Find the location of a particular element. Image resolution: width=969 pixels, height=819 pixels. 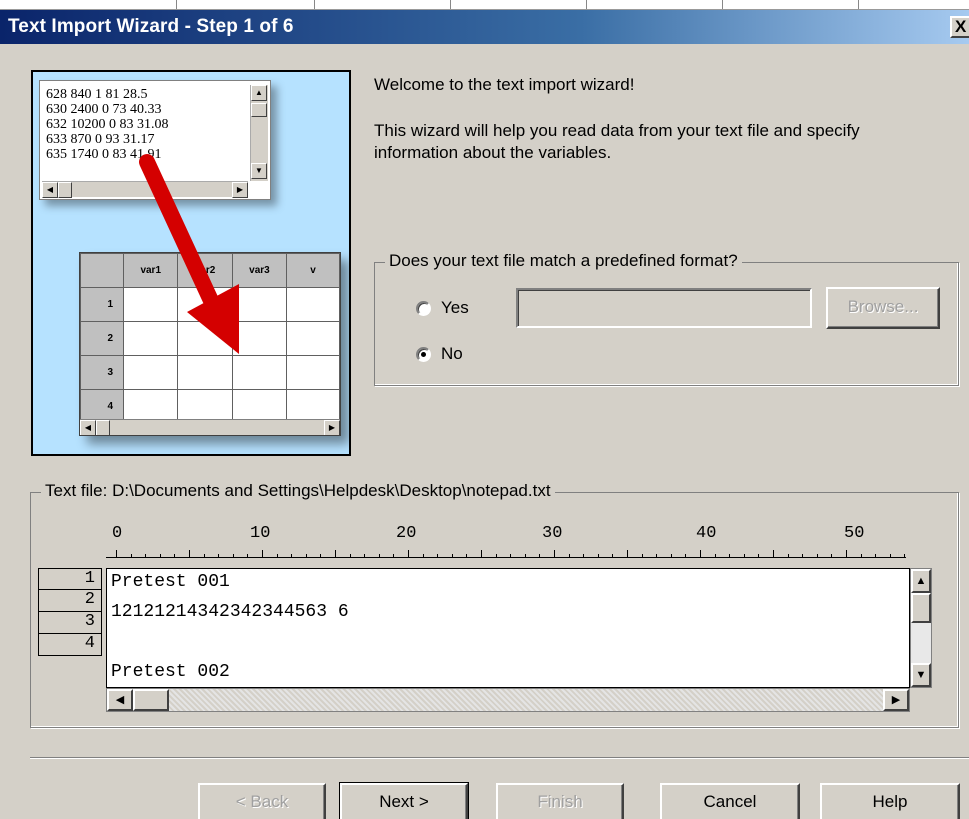

finish-button: Finish is located at coordinates (560, 801).